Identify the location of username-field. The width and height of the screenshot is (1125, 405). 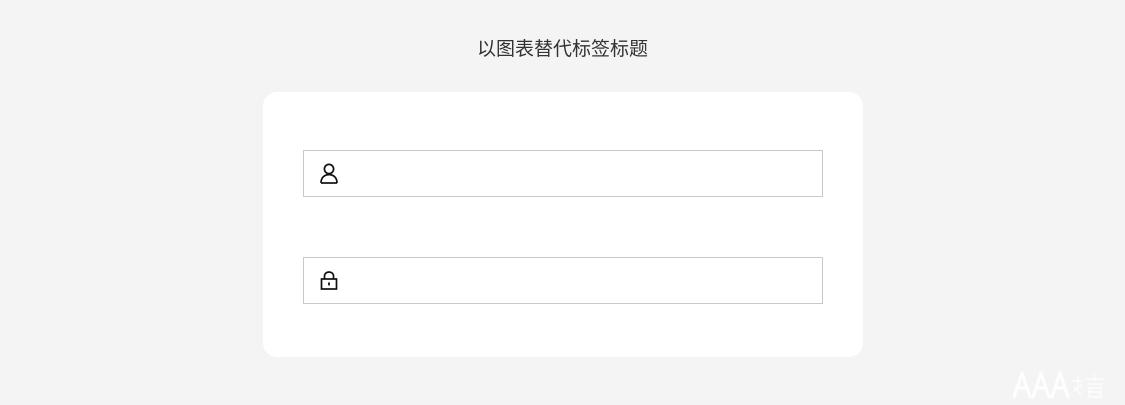
(563, 173).